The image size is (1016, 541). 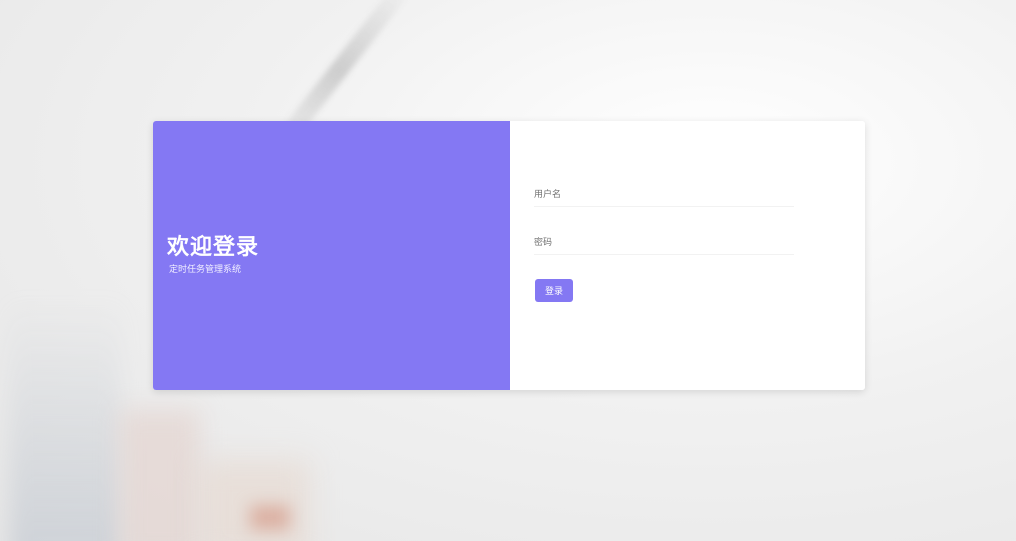 I want to click on password-input, so click(x=664, y=243).